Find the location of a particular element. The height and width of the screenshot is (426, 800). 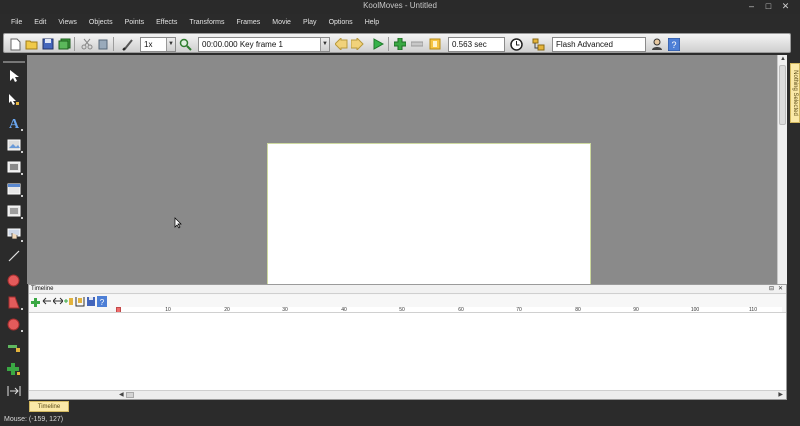

menu-frames: Frames is located at coordinates (249, 22).